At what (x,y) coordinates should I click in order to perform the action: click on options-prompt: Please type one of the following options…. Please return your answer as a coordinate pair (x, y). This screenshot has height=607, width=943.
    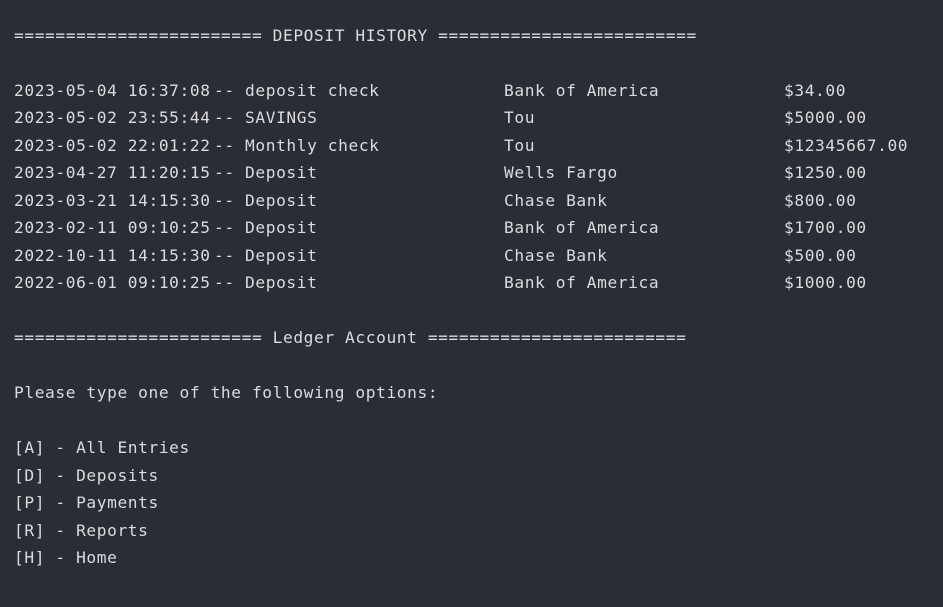
    Looking at the image, I should click on (226, 392).